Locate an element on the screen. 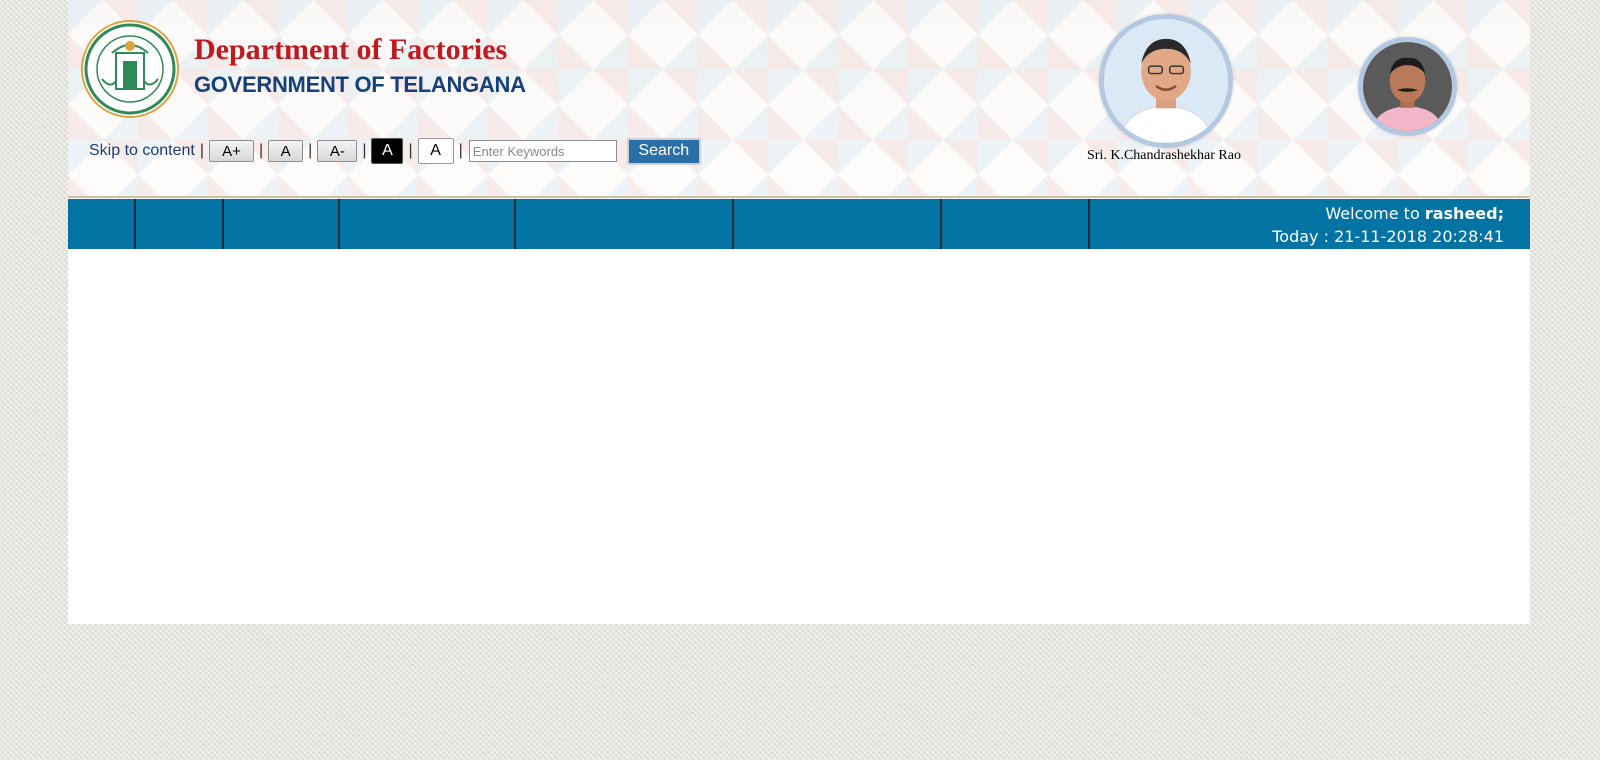  font-normal-button: A is located at coordinates (286, 151).